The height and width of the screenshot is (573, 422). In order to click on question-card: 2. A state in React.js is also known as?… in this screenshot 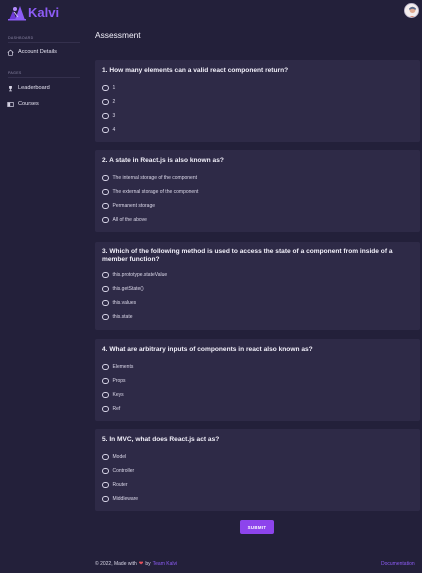, I will do `click(257, 191)`.